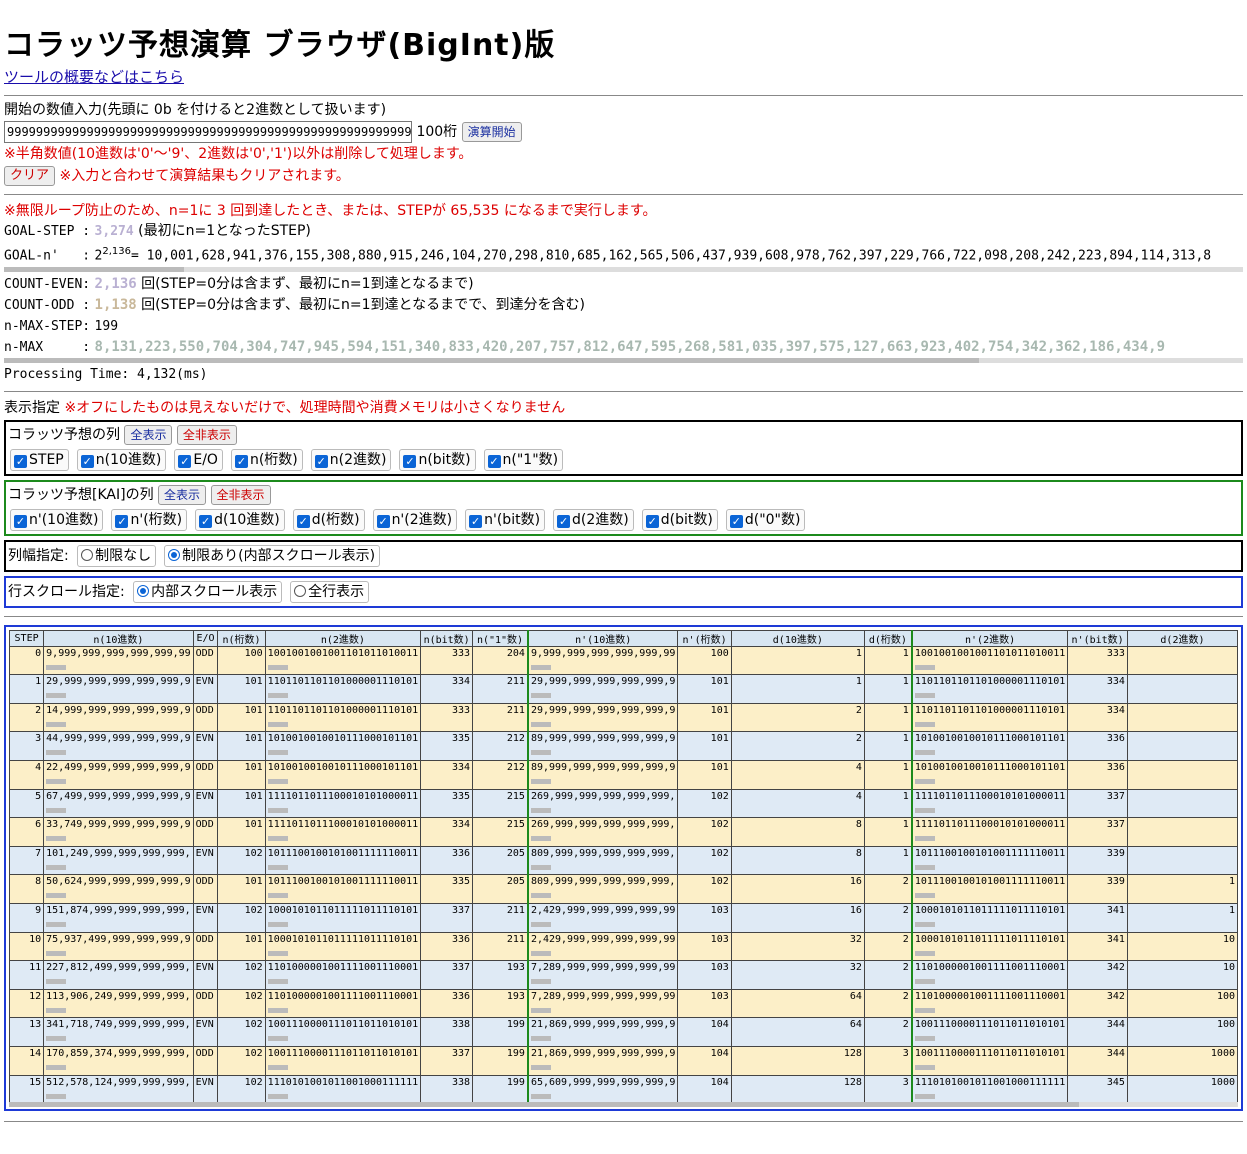 This screenshot has height=1154, width=1247. Describe the element at coordinates (117, 555) in the screenshot. I see `radio-width-unlimited: 制限なし` at that location.